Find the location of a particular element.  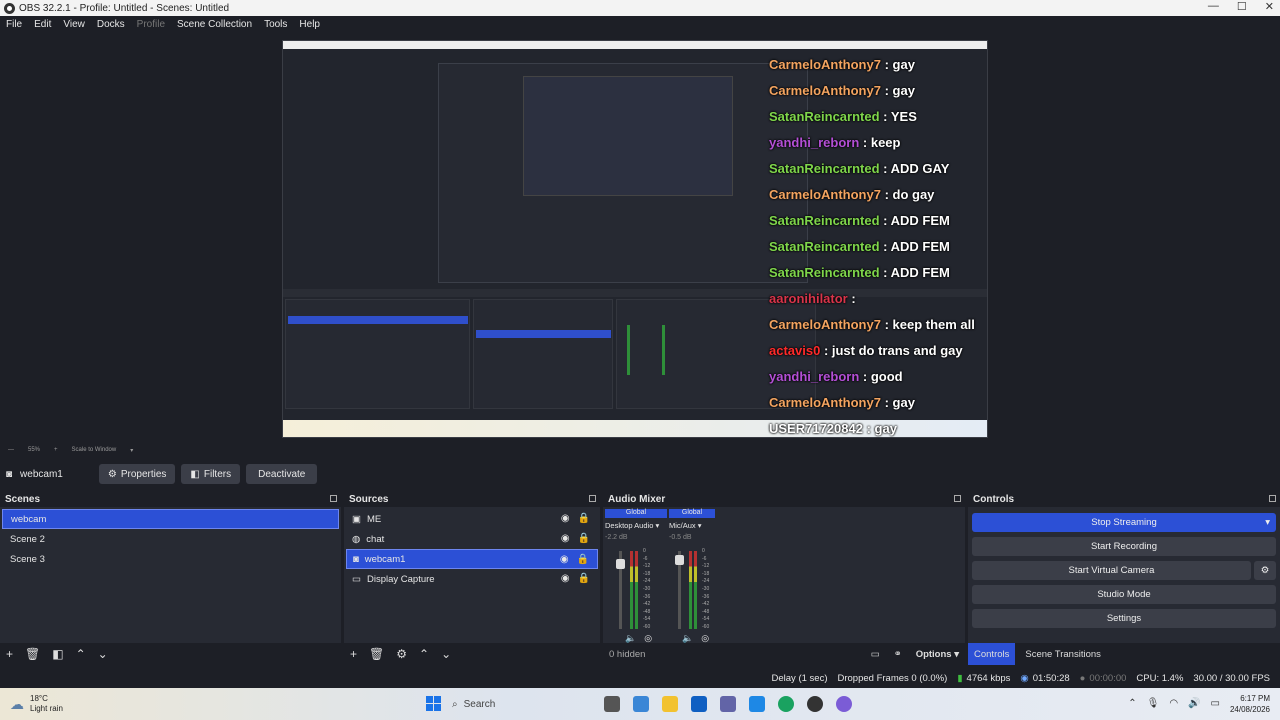

file-explorer-icon is located at coordinates (670, 704).